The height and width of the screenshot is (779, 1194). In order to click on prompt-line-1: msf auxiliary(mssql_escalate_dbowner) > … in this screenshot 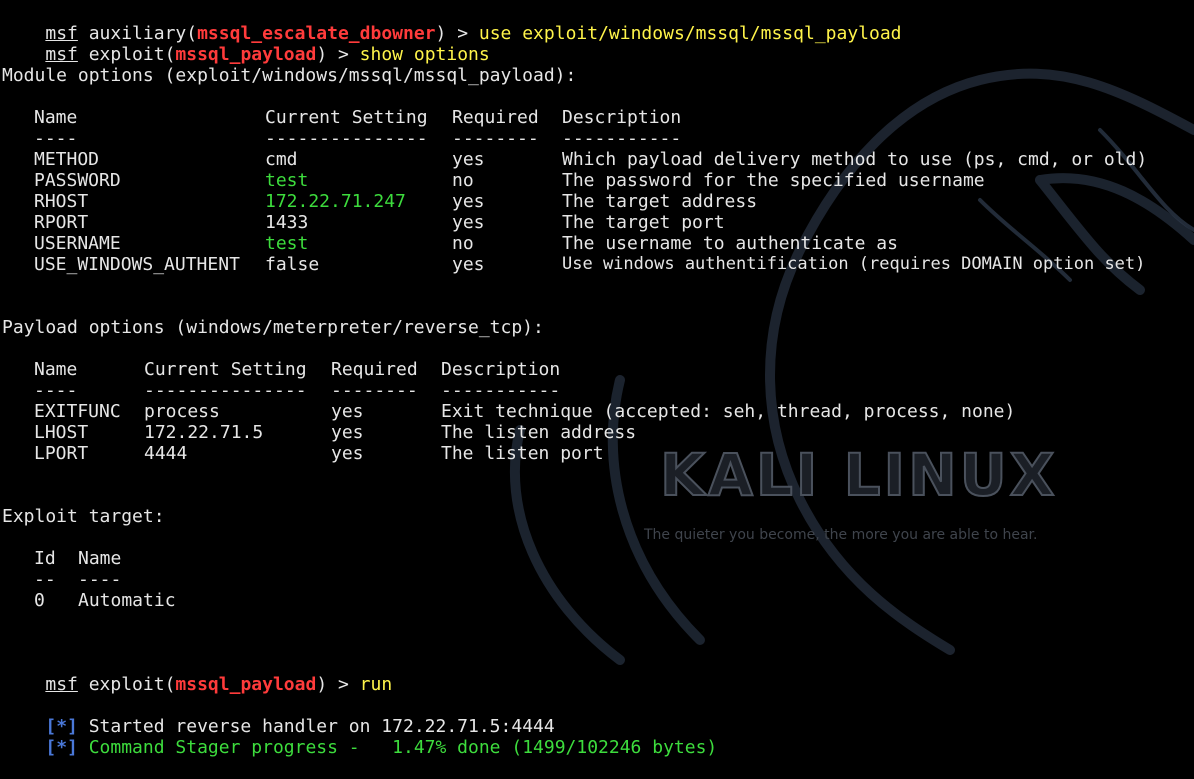, I will do `click(451, 23)`.